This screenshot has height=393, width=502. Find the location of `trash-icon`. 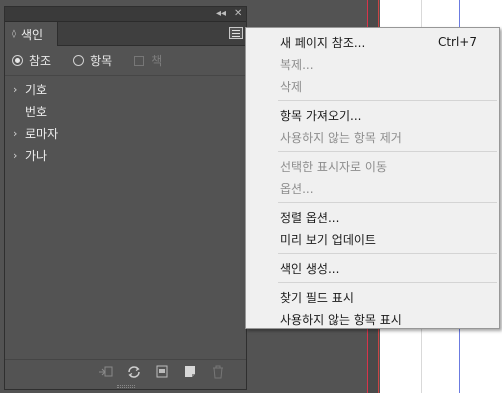

trash-icon is located at coordinates (218, 372).